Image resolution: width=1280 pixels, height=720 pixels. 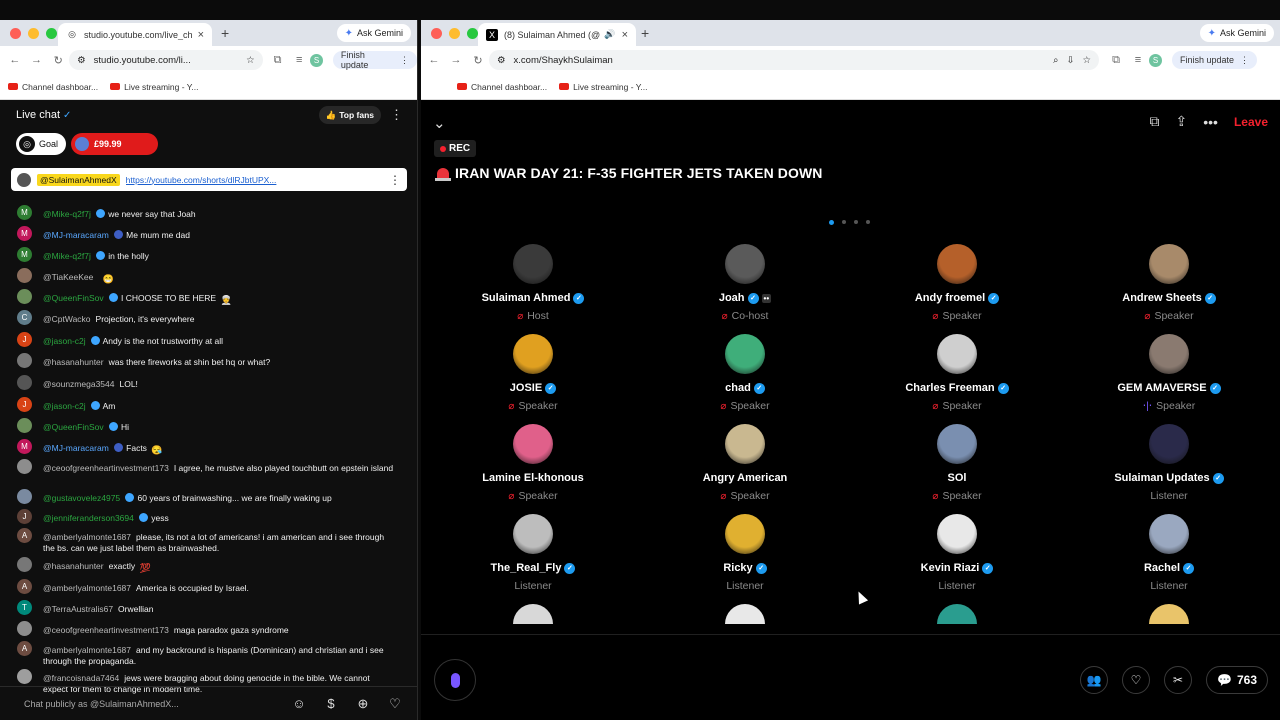 What do you see at coordinates (68, 277) in the screenshot?
I see `chat-author: @TiaKeeKee` at bounding box center [68, 277].